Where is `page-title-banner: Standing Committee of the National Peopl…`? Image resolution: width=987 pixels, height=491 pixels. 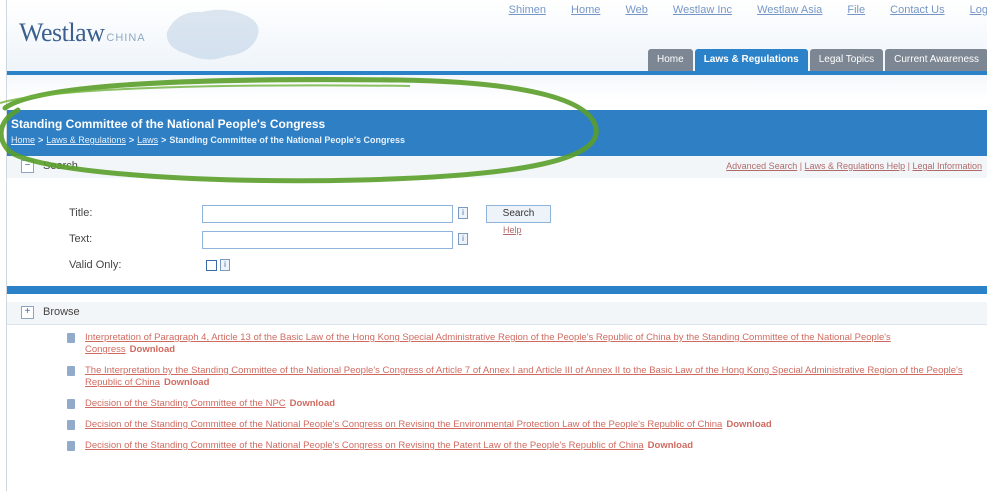
page-title-banner: Standing Committee of the National Peopl… is located at coordinates (497, 133).